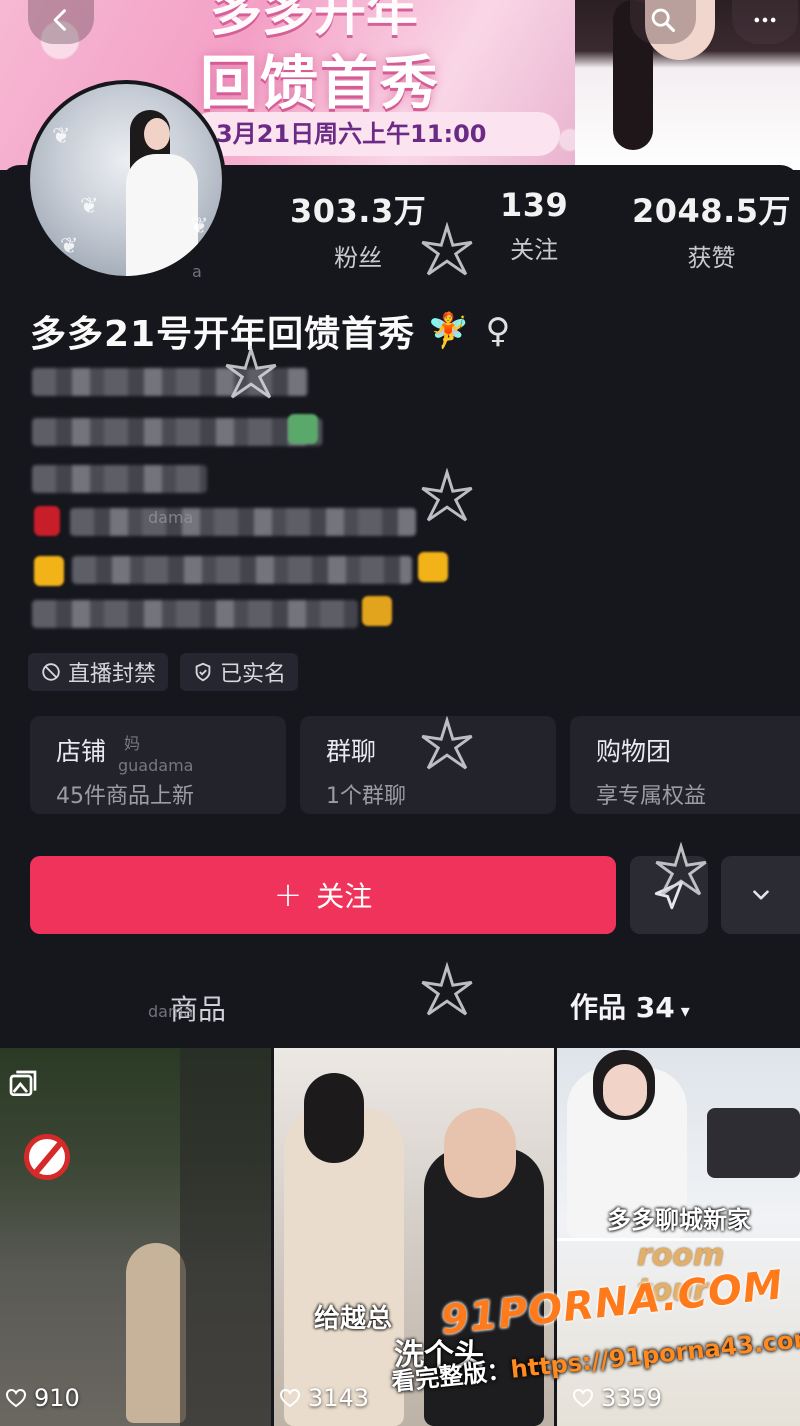 Image resolution: width=800 pixels, height=1426 pixels. Describe the element at coordinates (135, 1237) in the screenshot. I see `video-tile: 910` at that location.